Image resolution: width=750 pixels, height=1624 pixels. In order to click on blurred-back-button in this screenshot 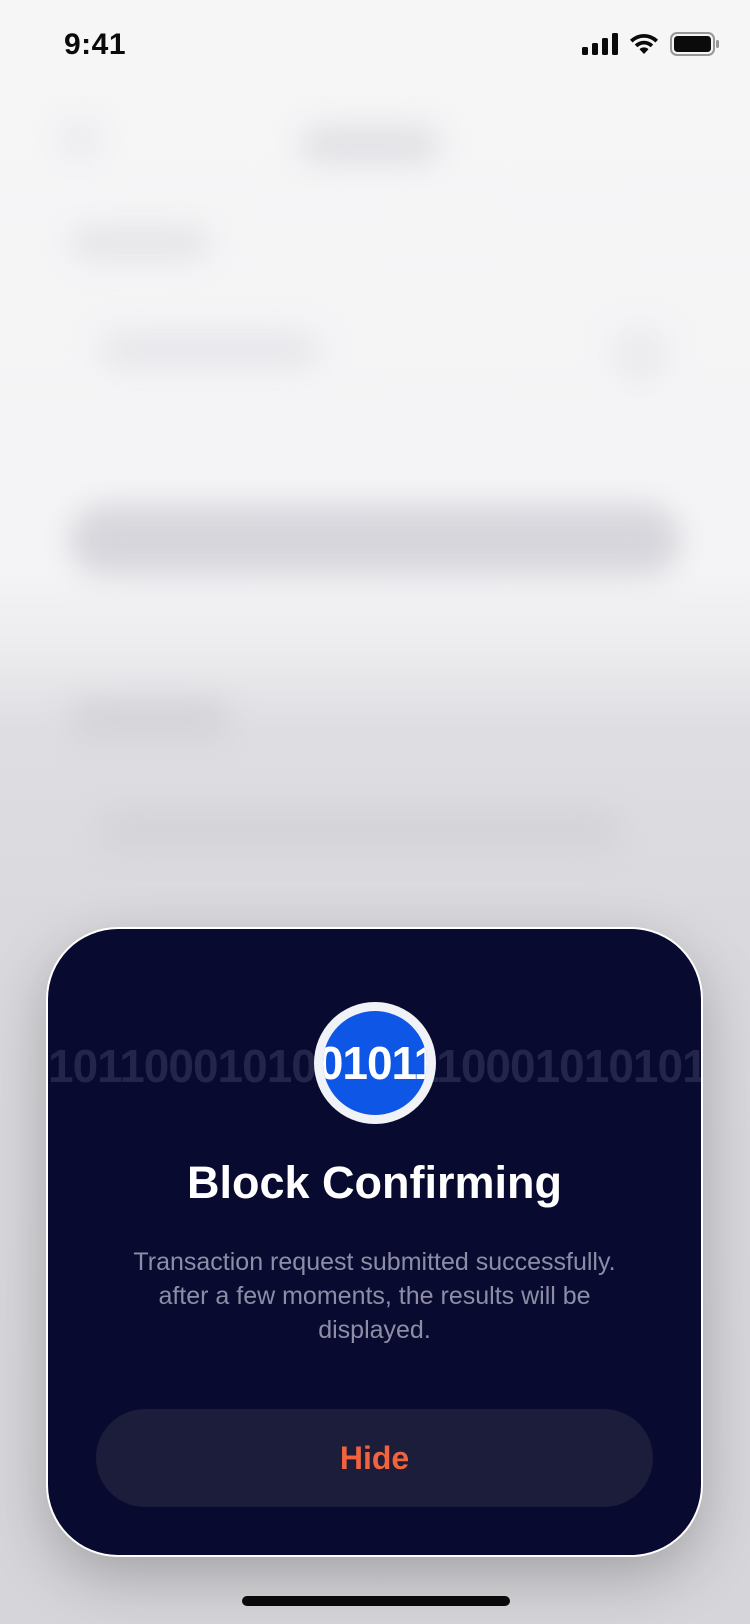, I will do `click(80, 140)`.